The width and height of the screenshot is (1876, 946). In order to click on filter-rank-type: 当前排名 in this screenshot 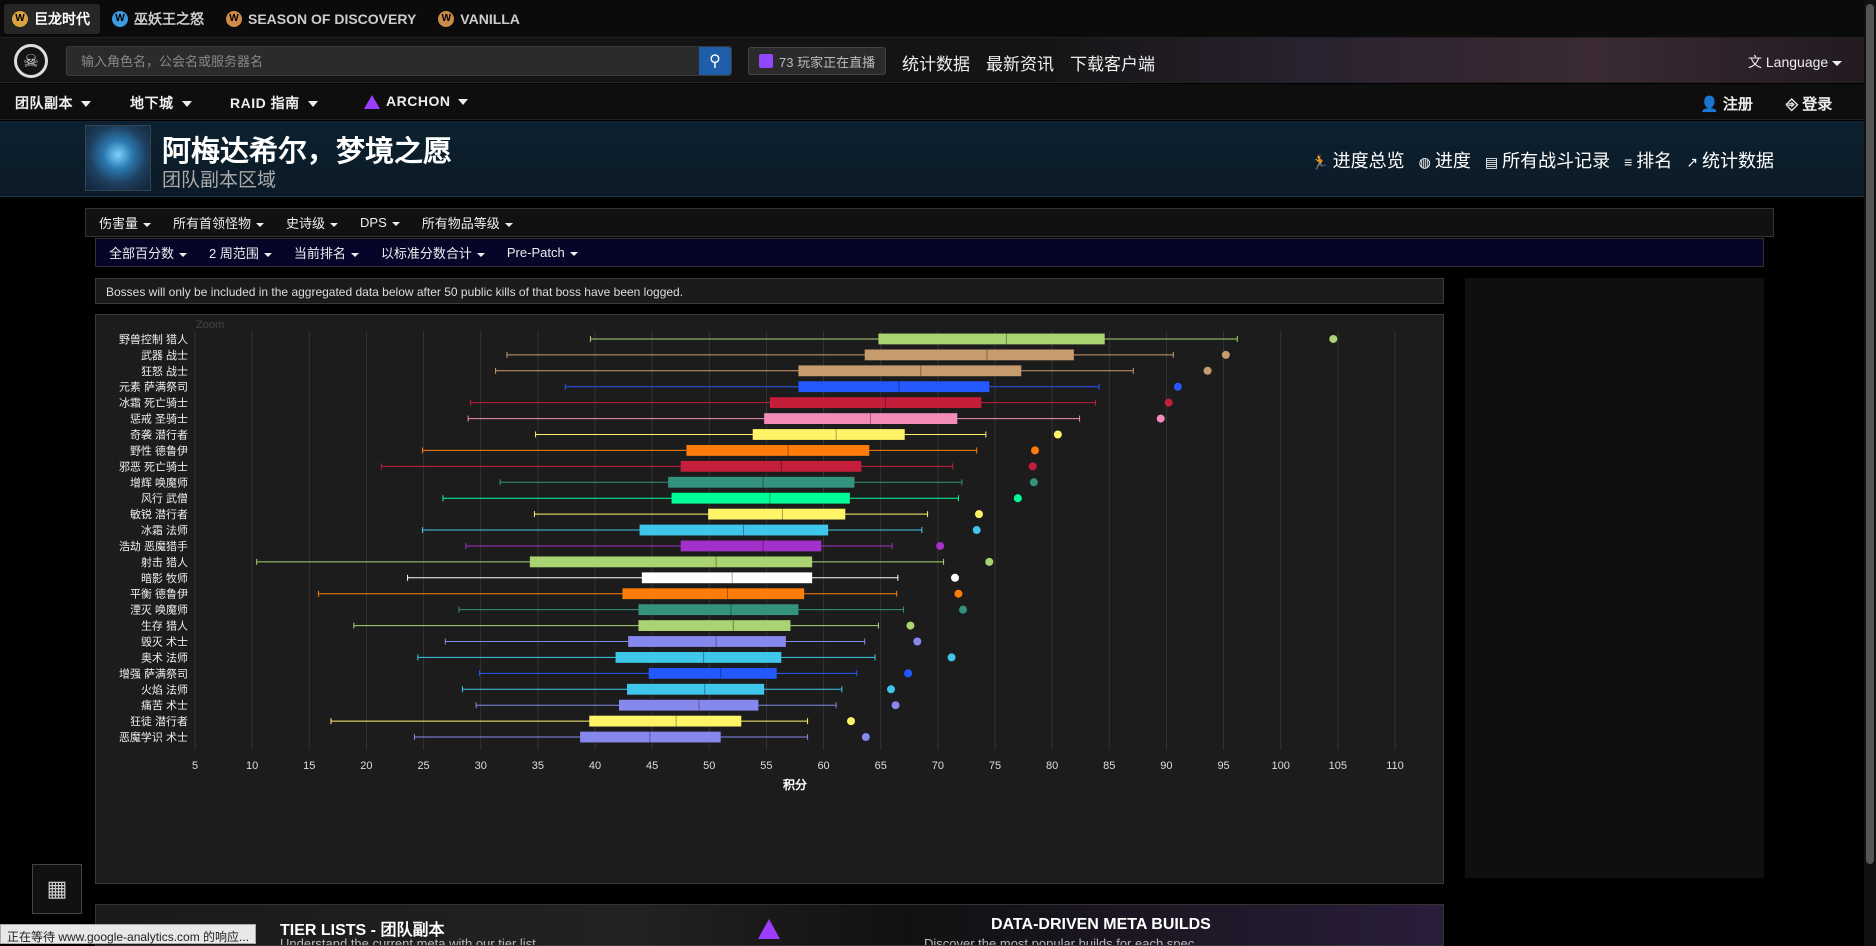, I will do `click(326, 252)`.